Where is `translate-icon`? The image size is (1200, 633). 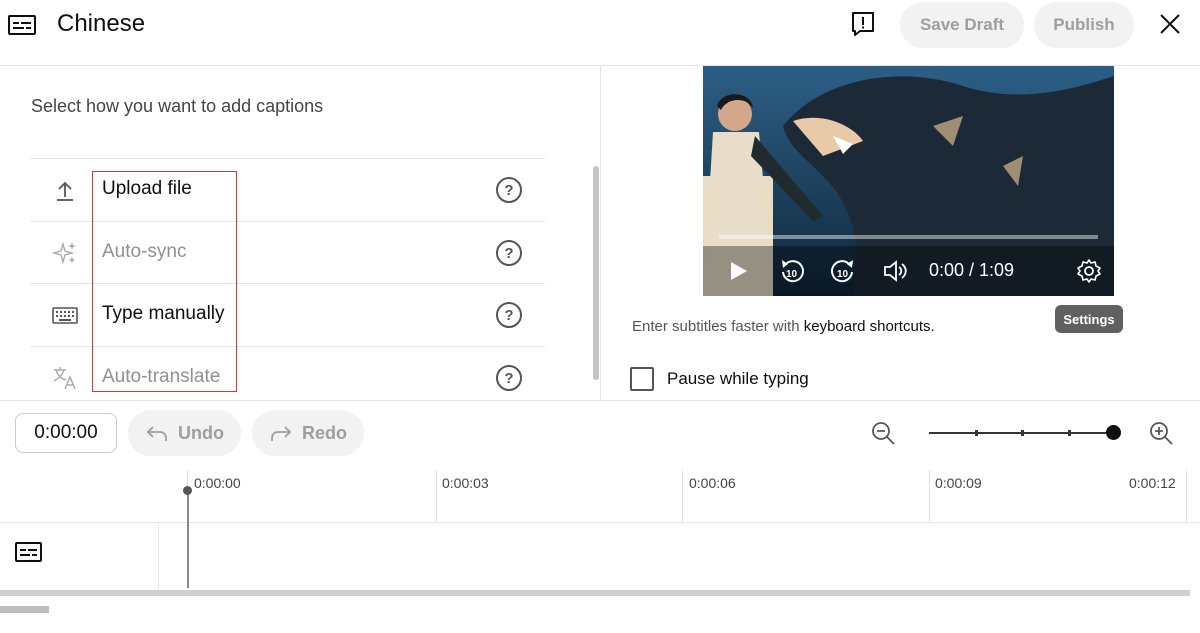
translate-icon is located at coordinates (64, 378).